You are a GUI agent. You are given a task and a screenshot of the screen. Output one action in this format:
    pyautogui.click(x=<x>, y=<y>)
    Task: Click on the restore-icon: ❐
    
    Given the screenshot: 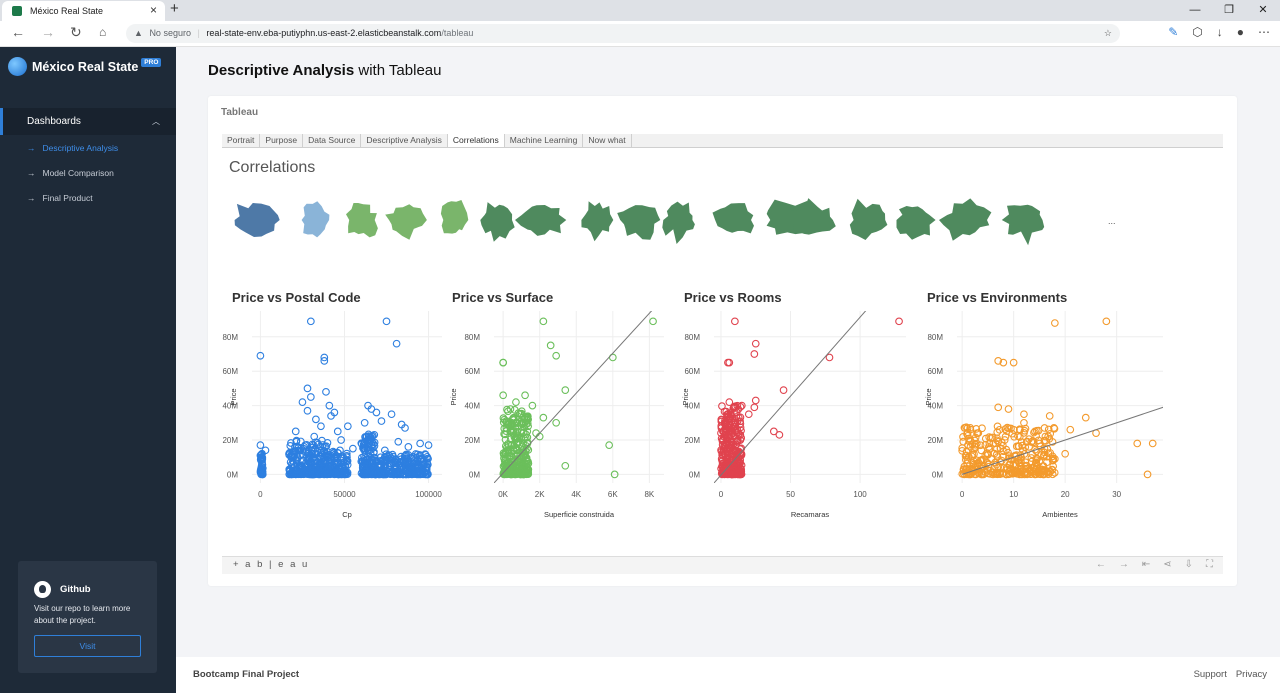 What is the action you would take?
    pyautogui.click(x=1229, y=10)
    